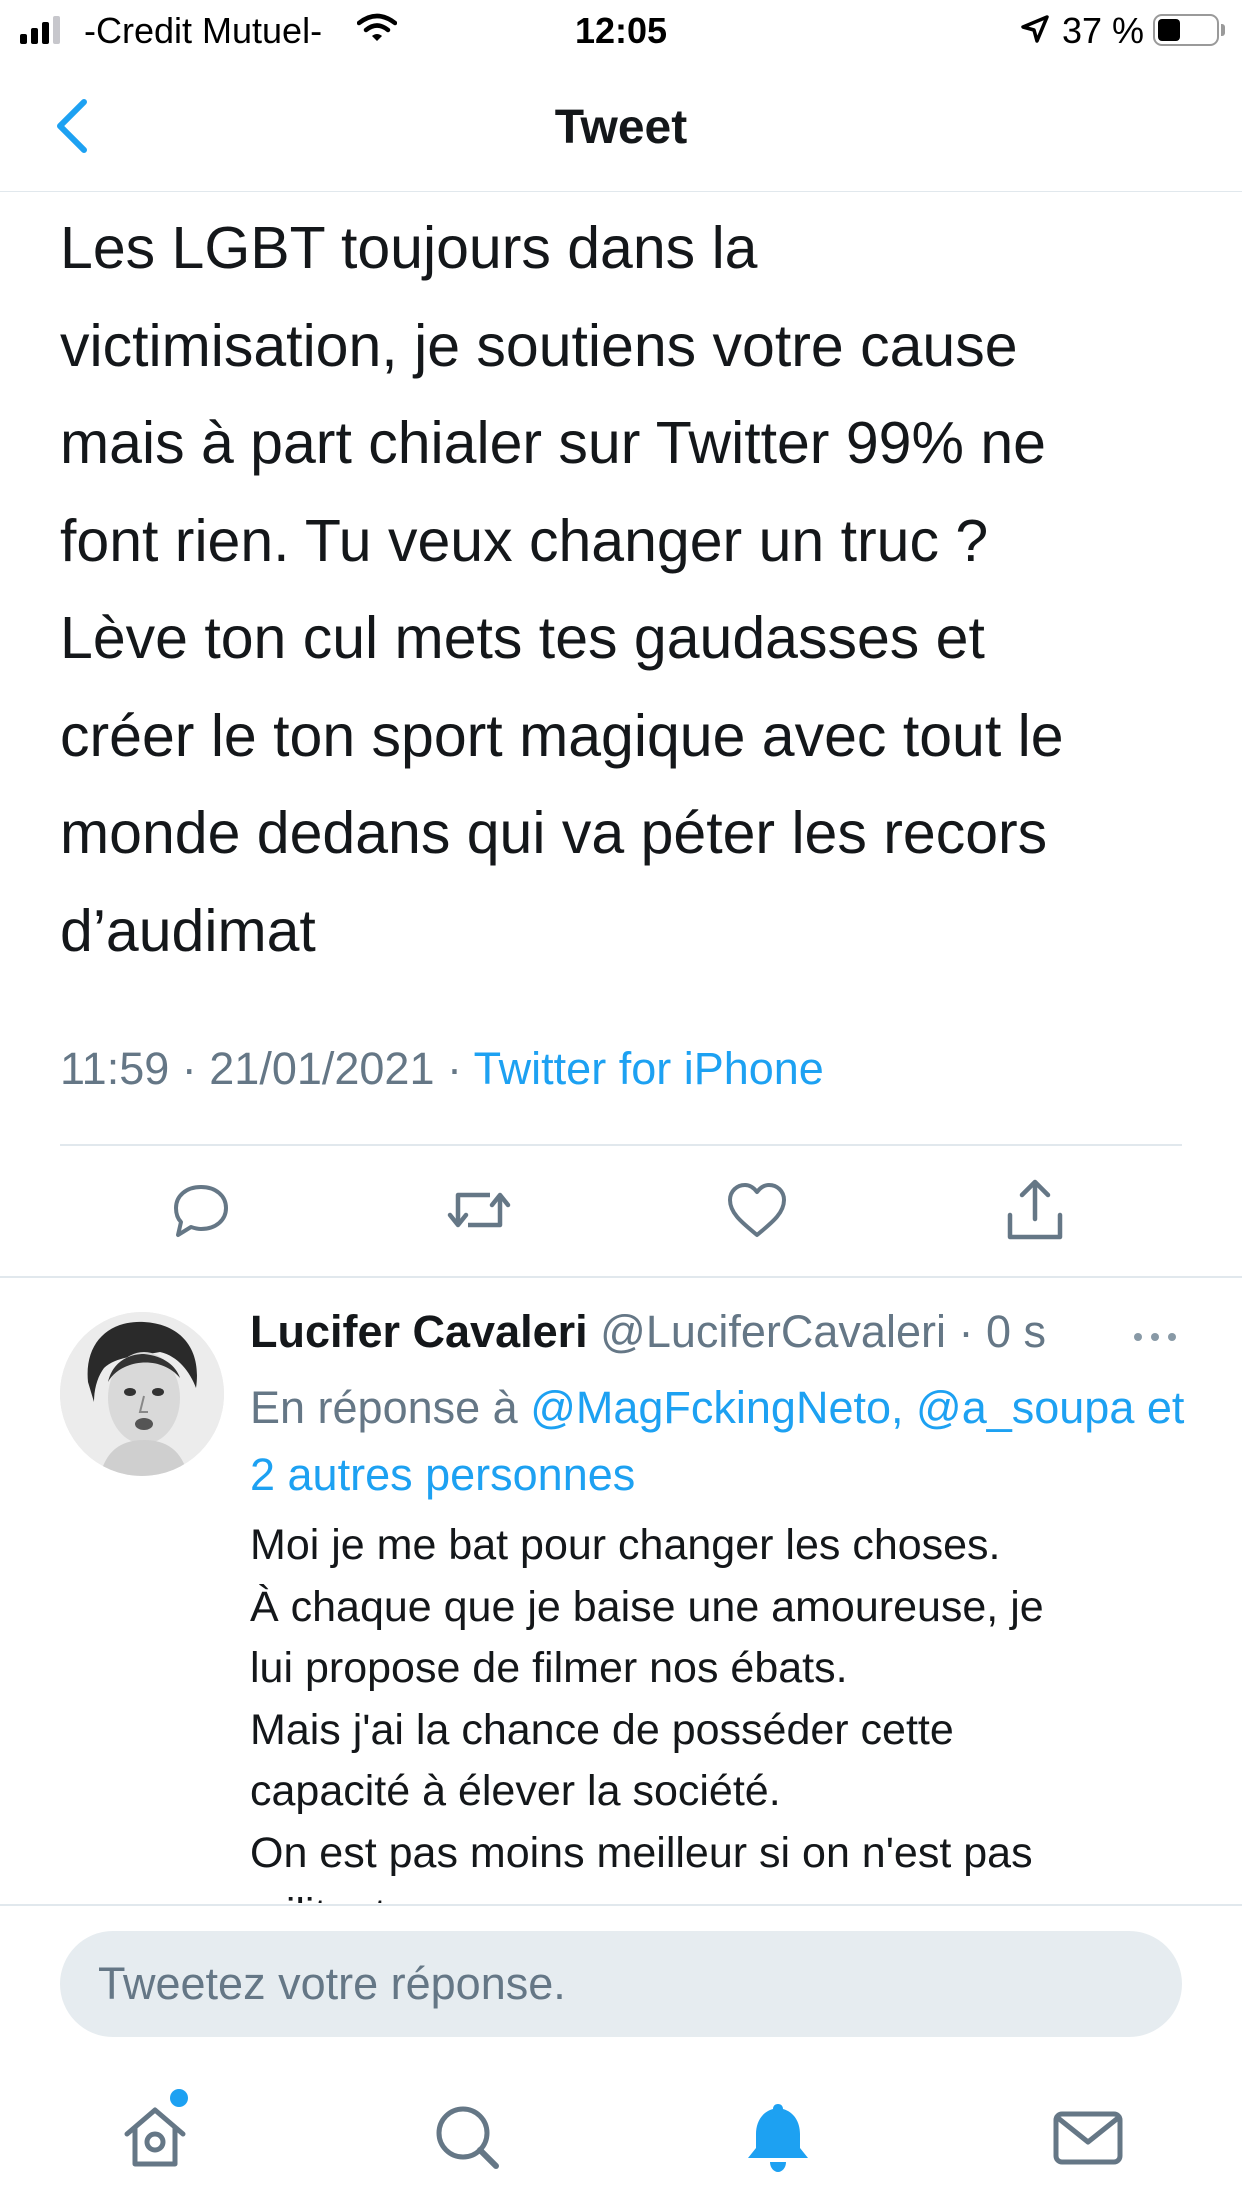  What do you see at coordinates (142, 1394) in the screenshot?
I see `avatar` at bounding box center [142, 1394].